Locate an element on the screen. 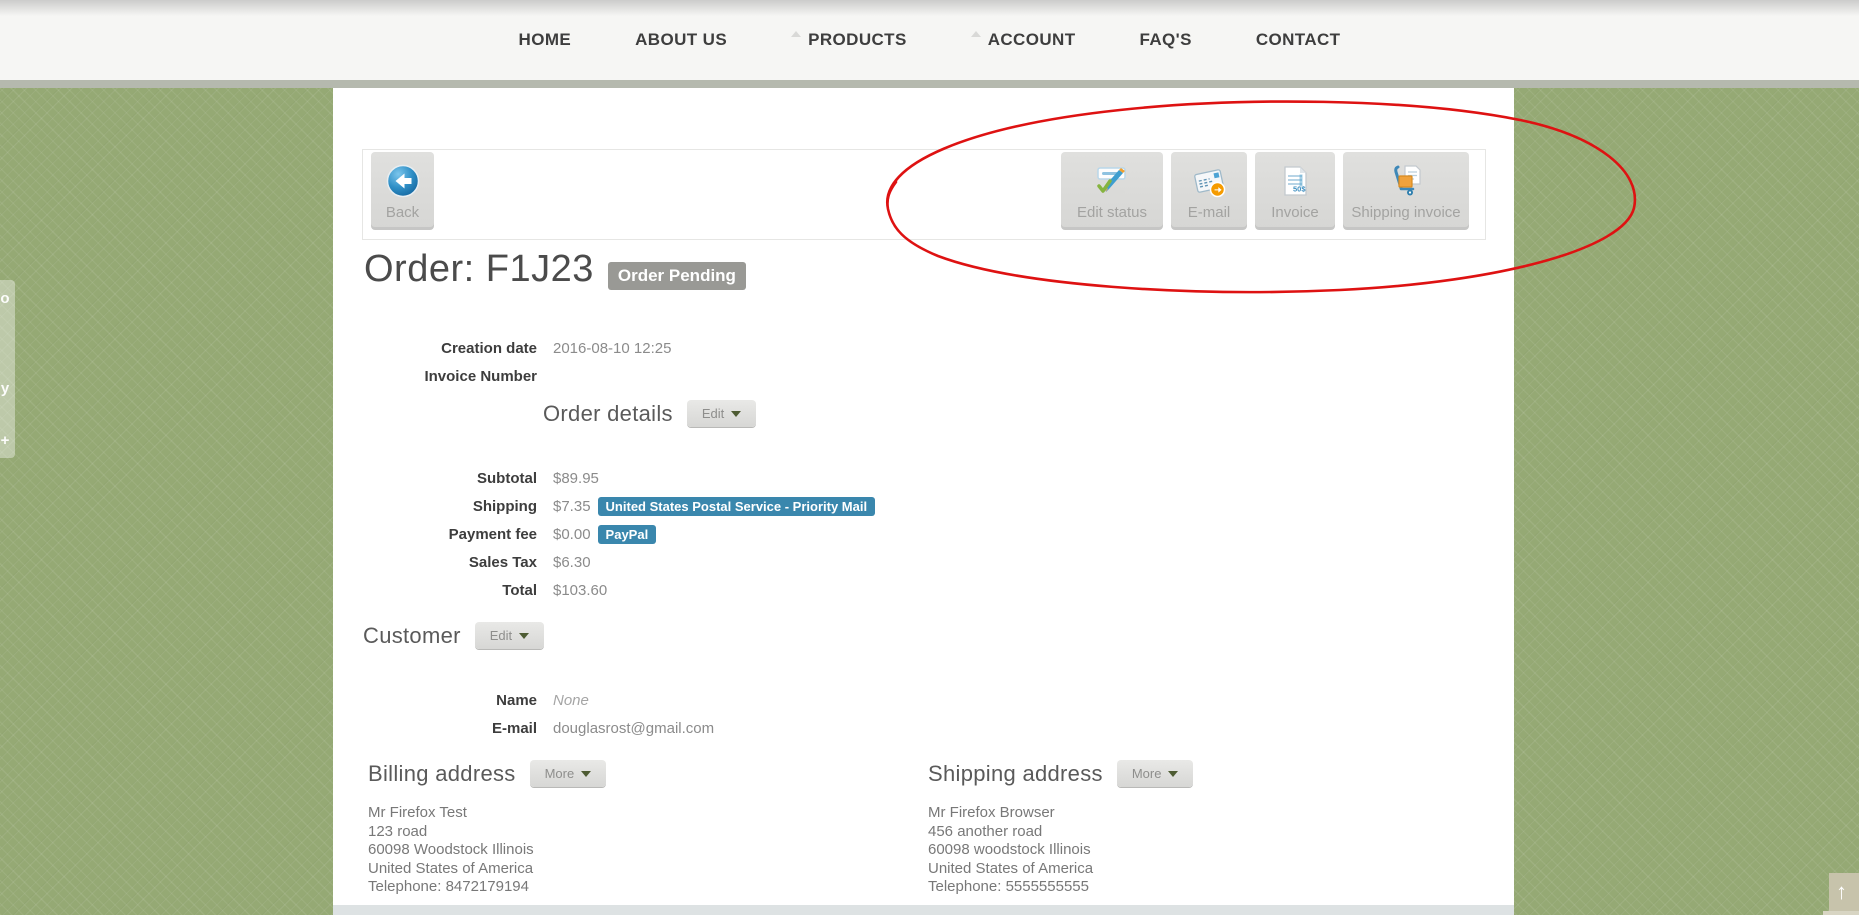  billing-line: United States of America is located at coordinates (451, 868).